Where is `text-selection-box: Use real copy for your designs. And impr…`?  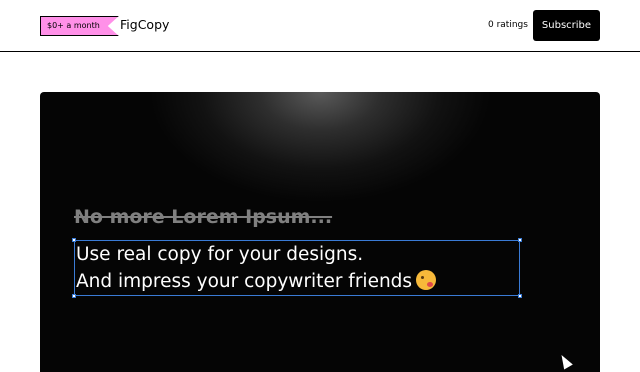 text-selection-box: Use real copy for your designs. And impr… is located at coordinates (297, 268).